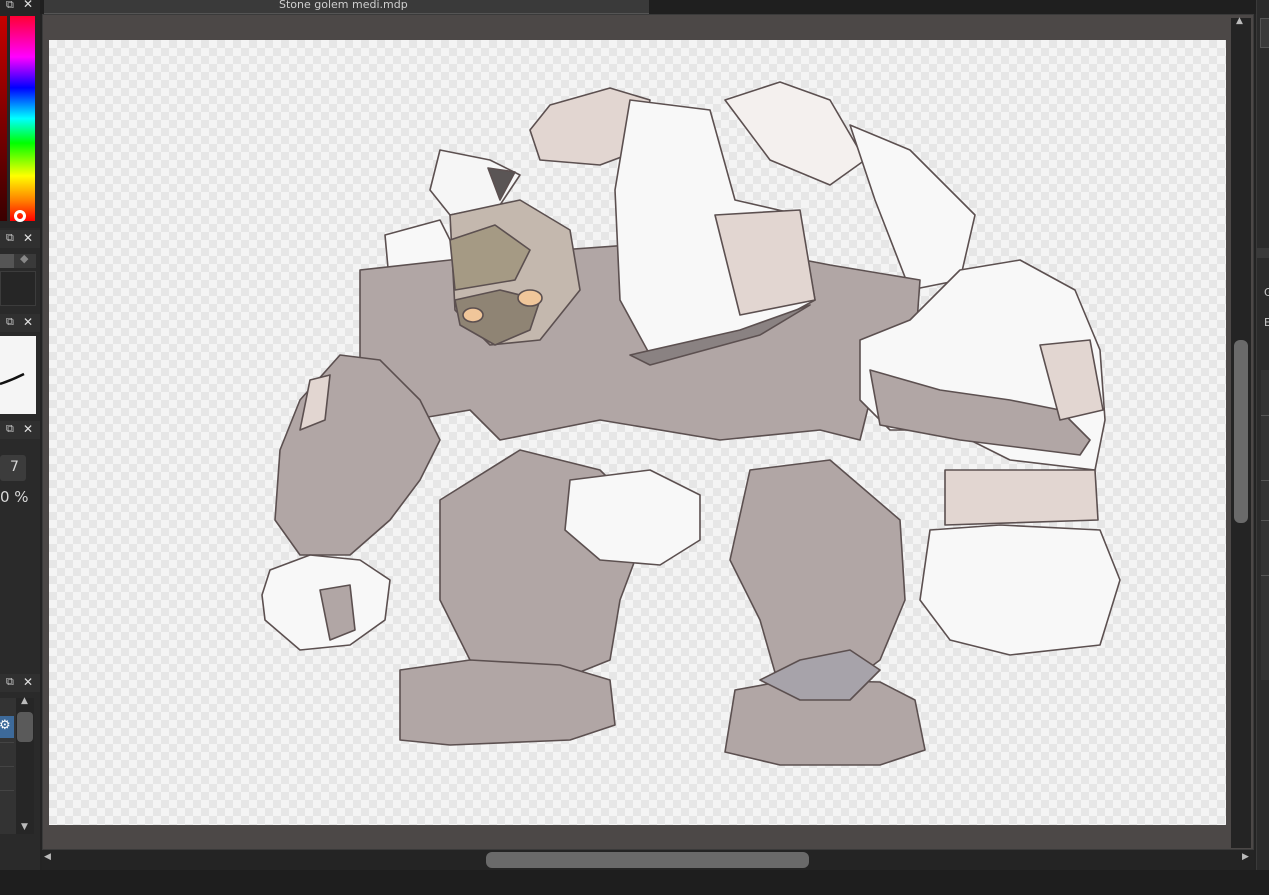  What do you see at coordinates (18, 375) in the screenshot?
I see `brush-preview` at bounding box center [18, 375].